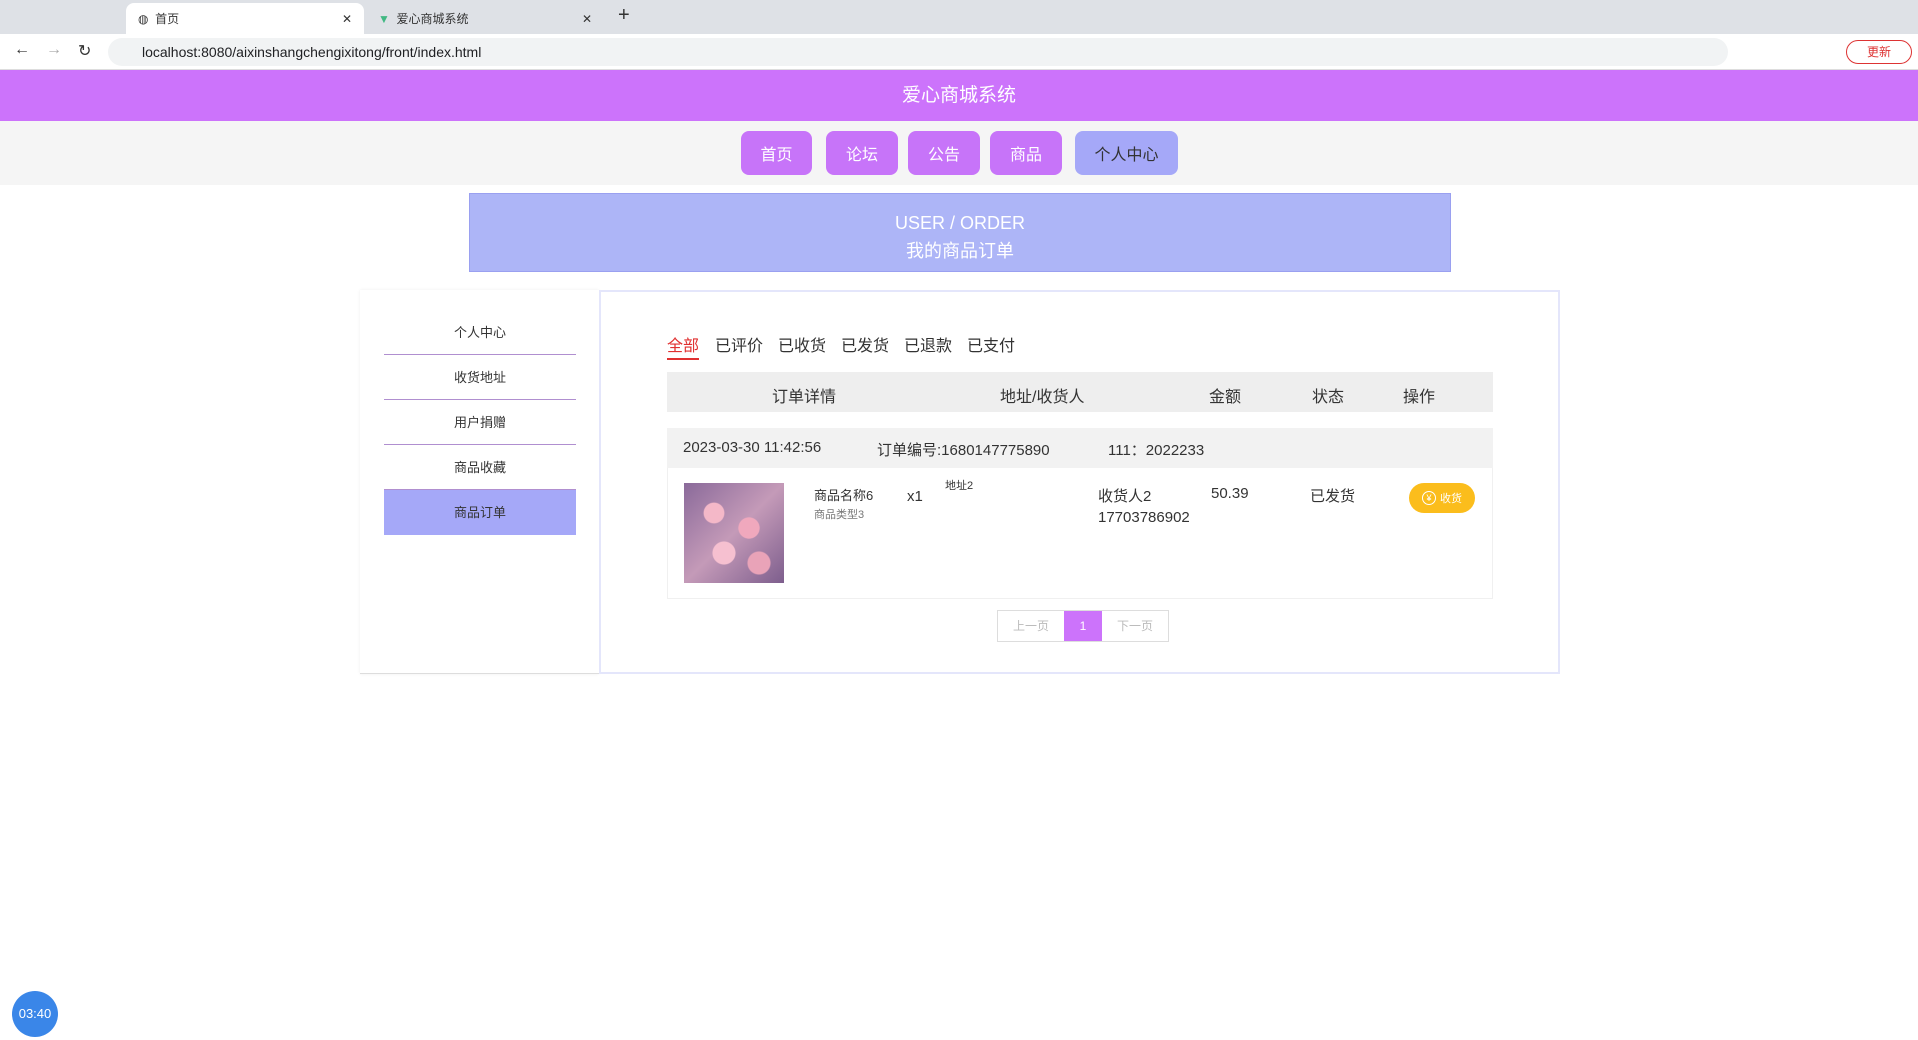 This screenshot has height=1040, width=1918. What do you see at coordinates (960, 251) in the screenshot?
I see `page-title: 我的商品订单` at bounding box center [960, 251].